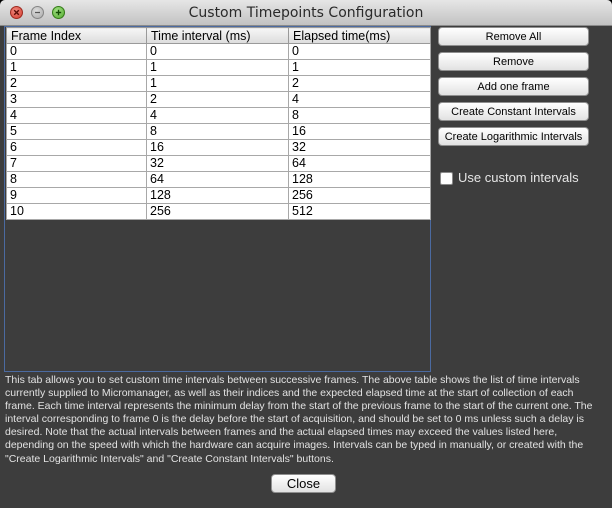  Describe the element at coordinates (359, 163) in the screenshot. I see `elapsed-time-cell: 64` at that location.